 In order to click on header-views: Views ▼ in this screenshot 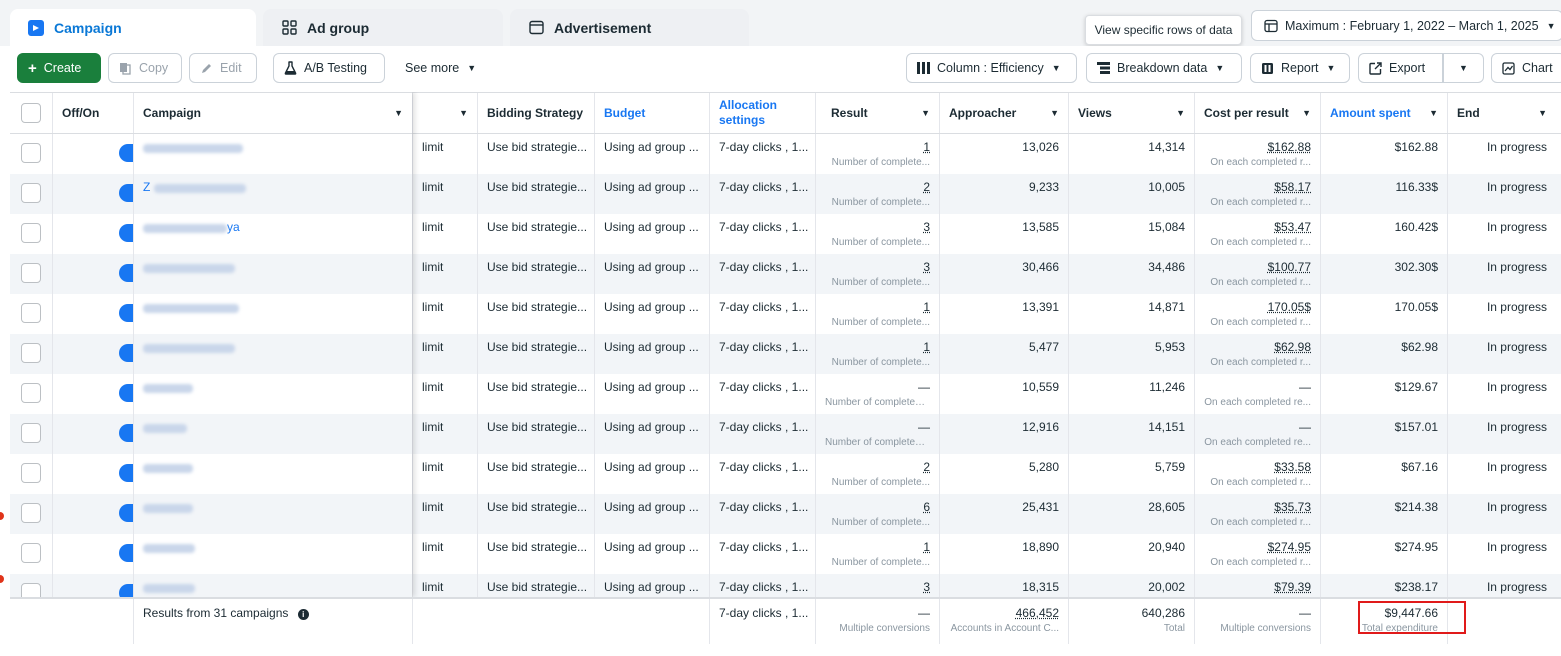, I will do `click(1132, 113)`.